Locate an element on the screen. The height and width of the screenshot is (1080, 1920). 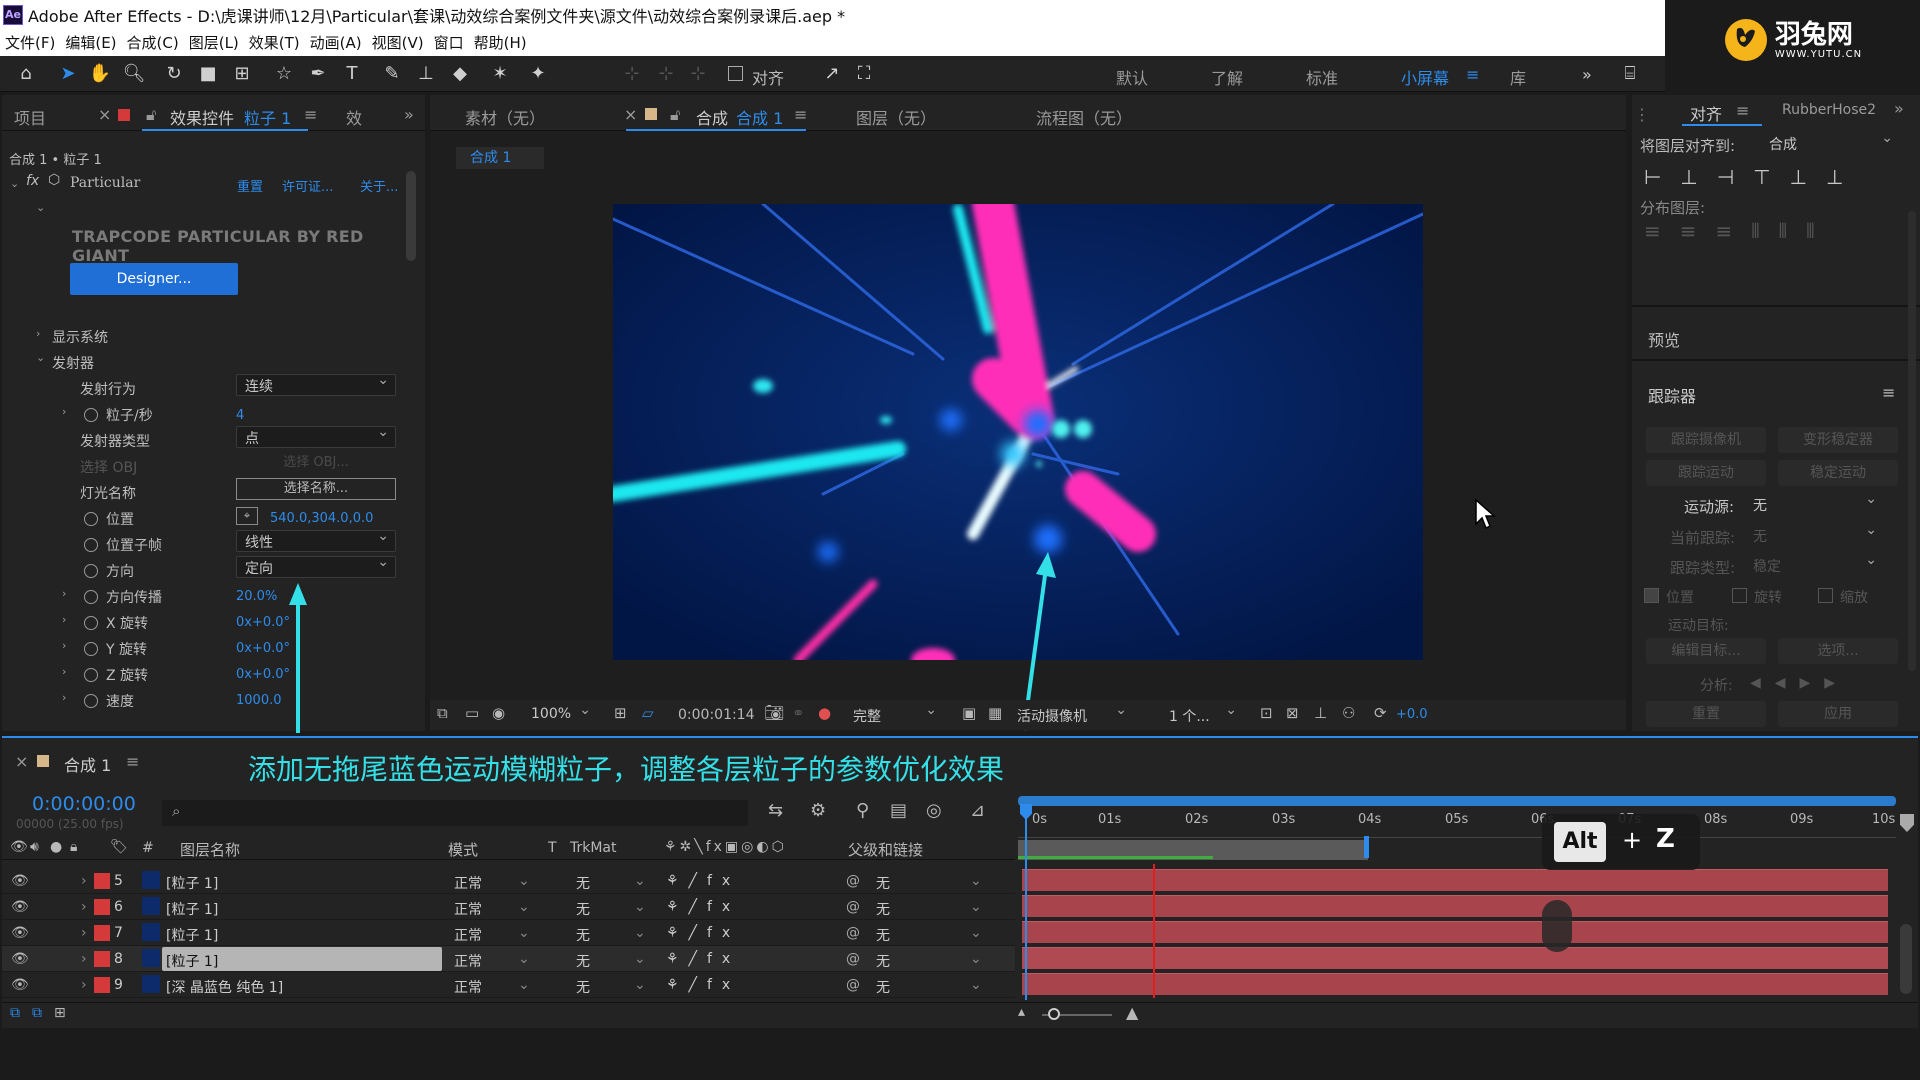
collapse-emitter-icon: ⌄ is located at coordinates (40, 357).